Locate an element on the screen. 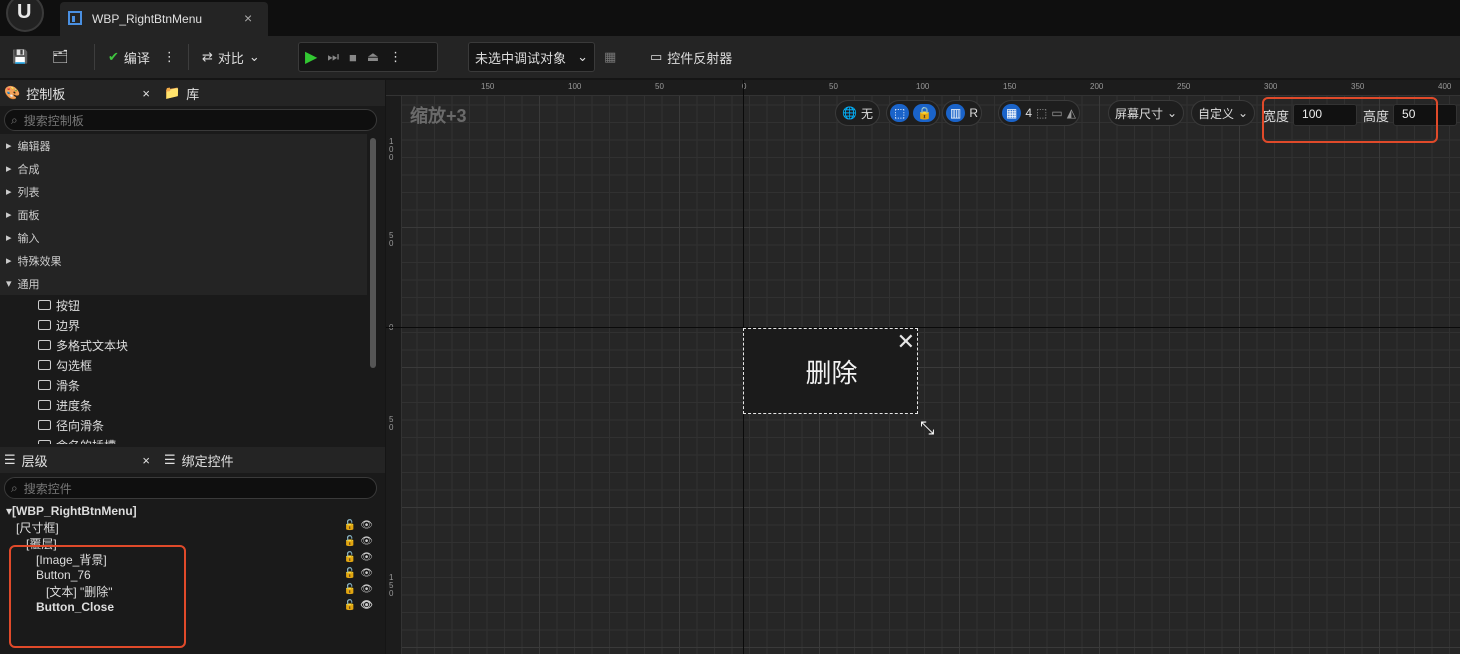  rich-text-icon is located at coordinates (44, 345).